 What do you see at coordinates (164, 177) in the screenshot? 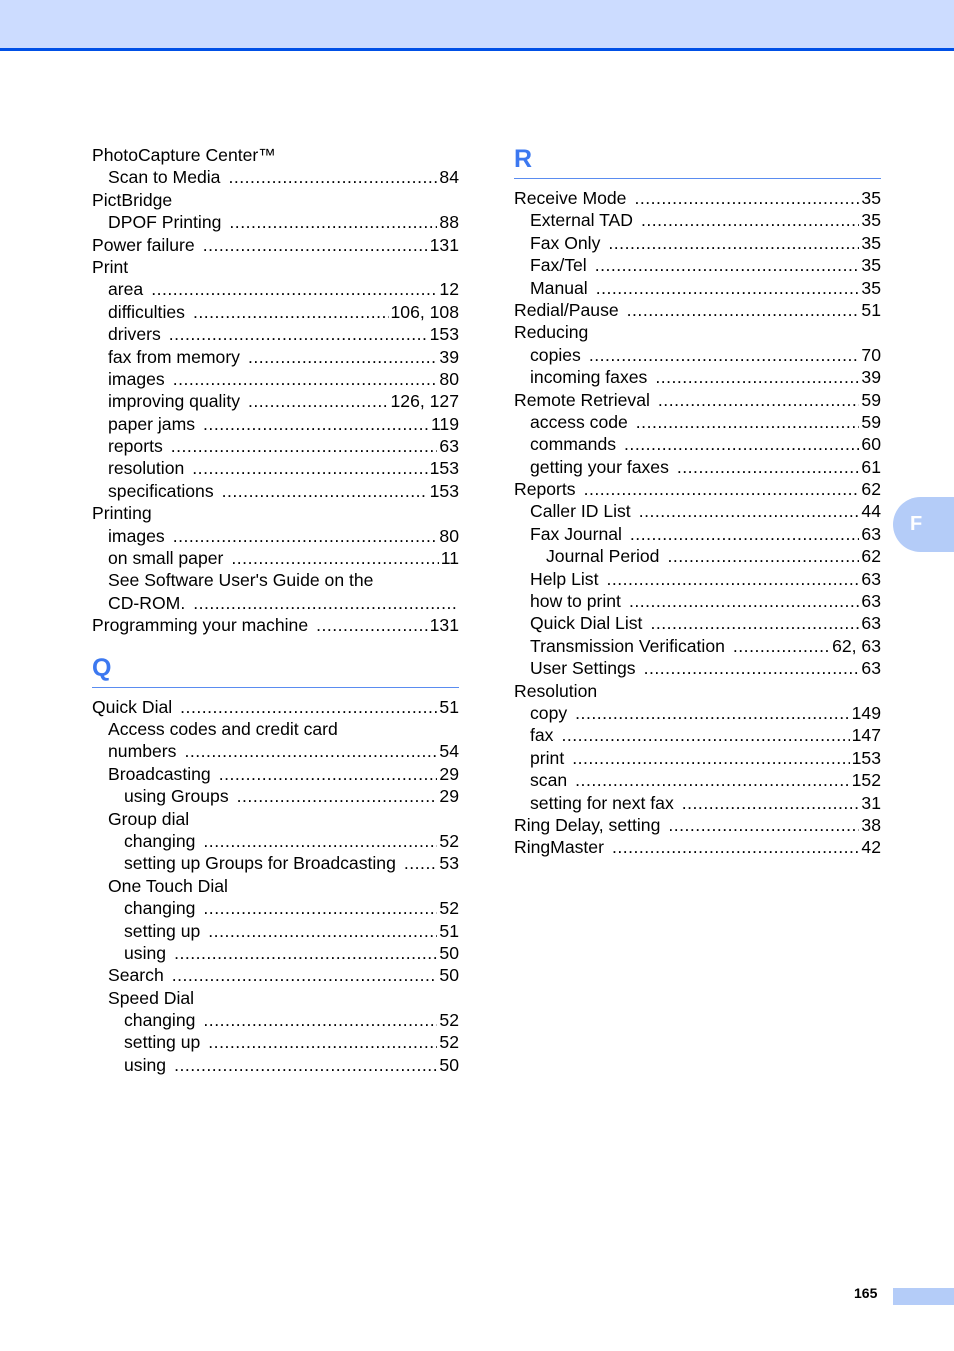
I see `index-term: Scan to Media` at bounding box center [164, 177].